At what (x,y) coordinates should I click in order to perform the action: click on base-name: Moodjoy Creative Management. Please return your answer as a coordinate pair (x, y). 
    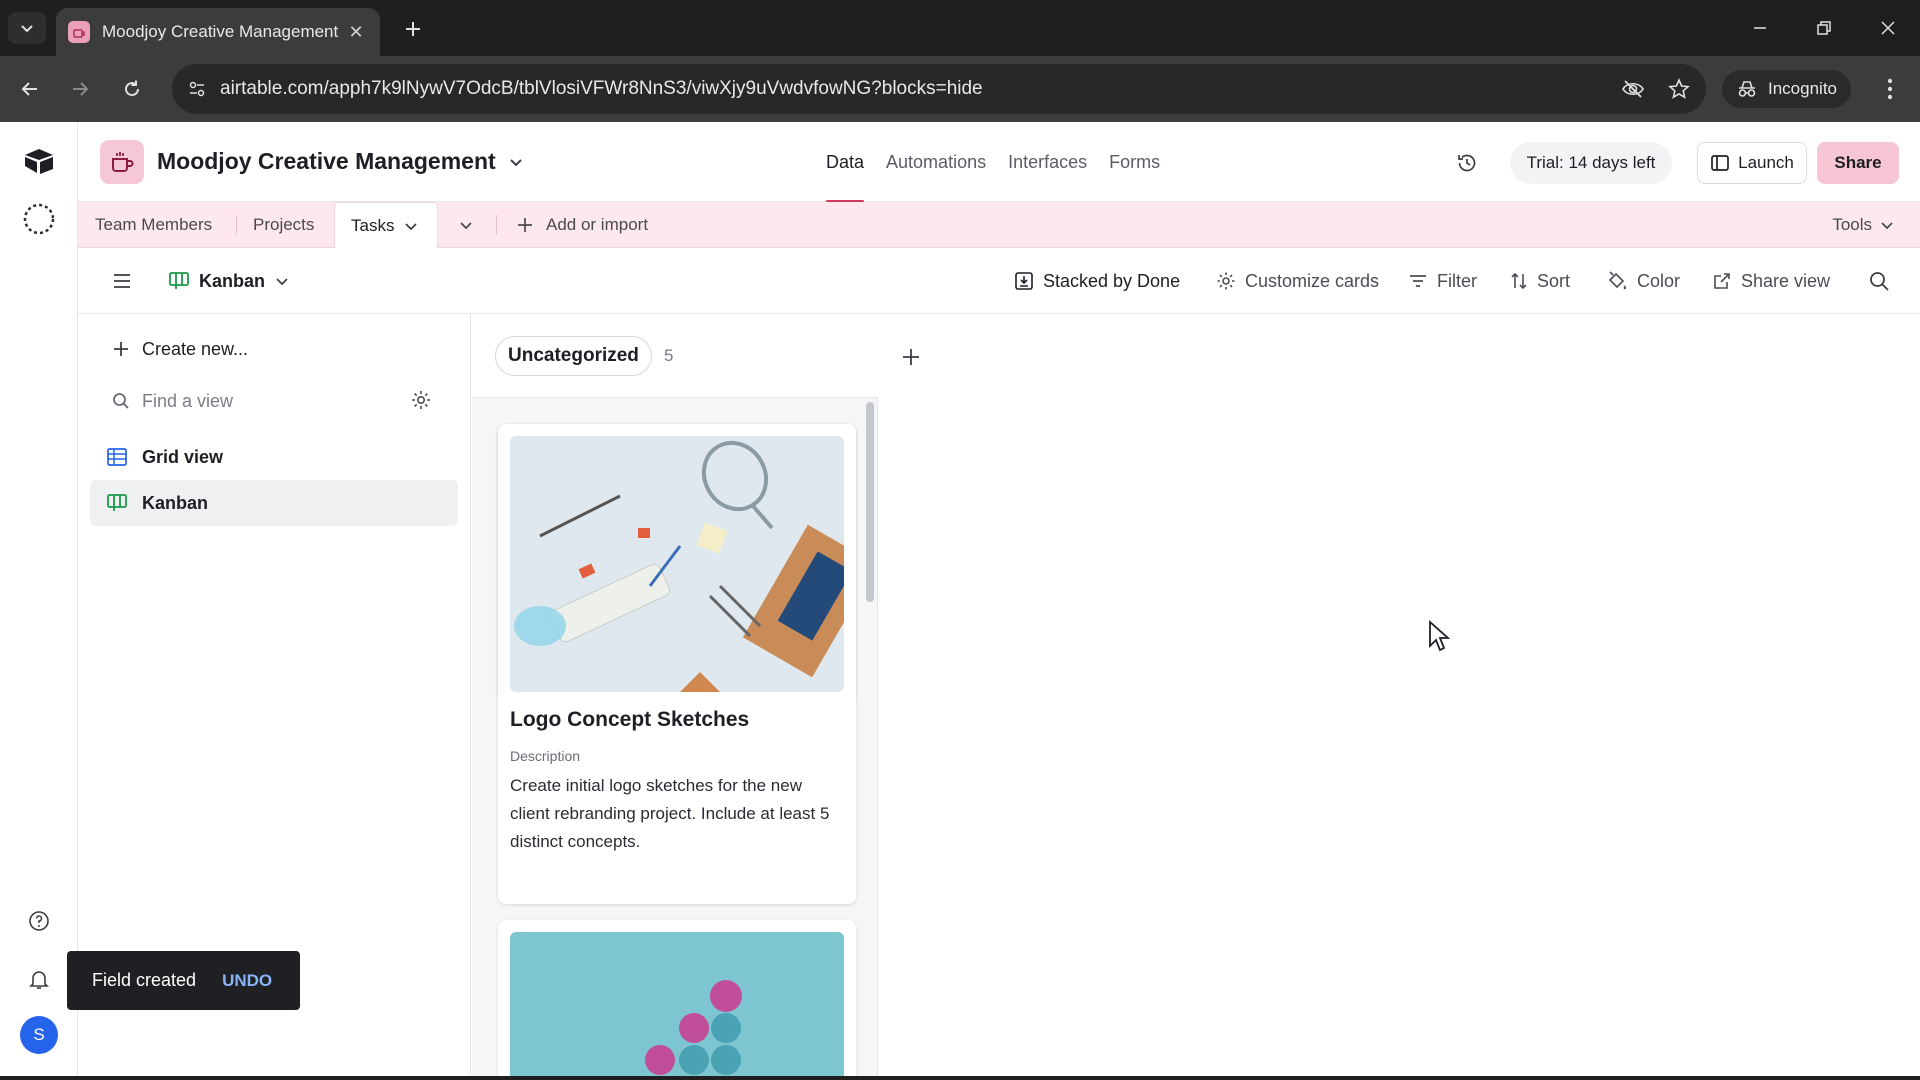
    Looking at the image, I should click on (326, 161).